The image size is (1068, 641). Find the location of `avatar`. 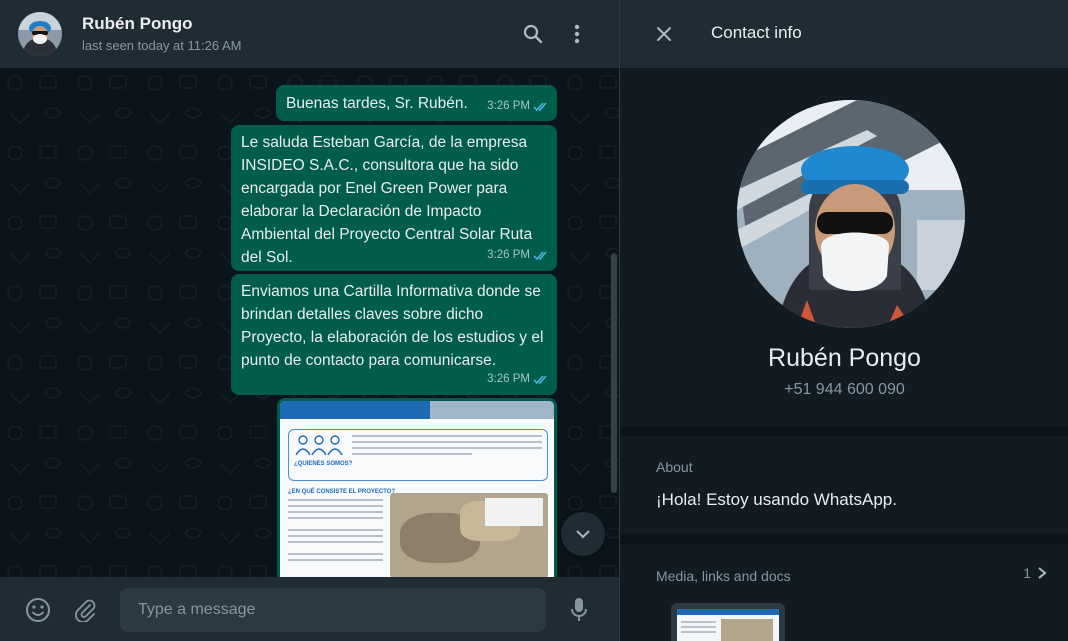

avatar is located at coordinates (40, 34).